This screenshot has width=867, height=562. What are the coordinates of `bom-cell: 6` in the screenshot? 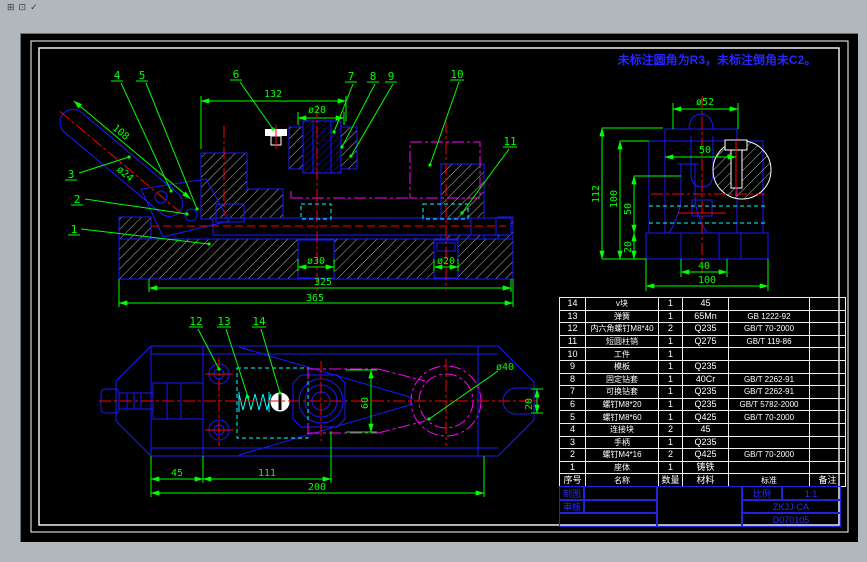 It's located at (572, 404).